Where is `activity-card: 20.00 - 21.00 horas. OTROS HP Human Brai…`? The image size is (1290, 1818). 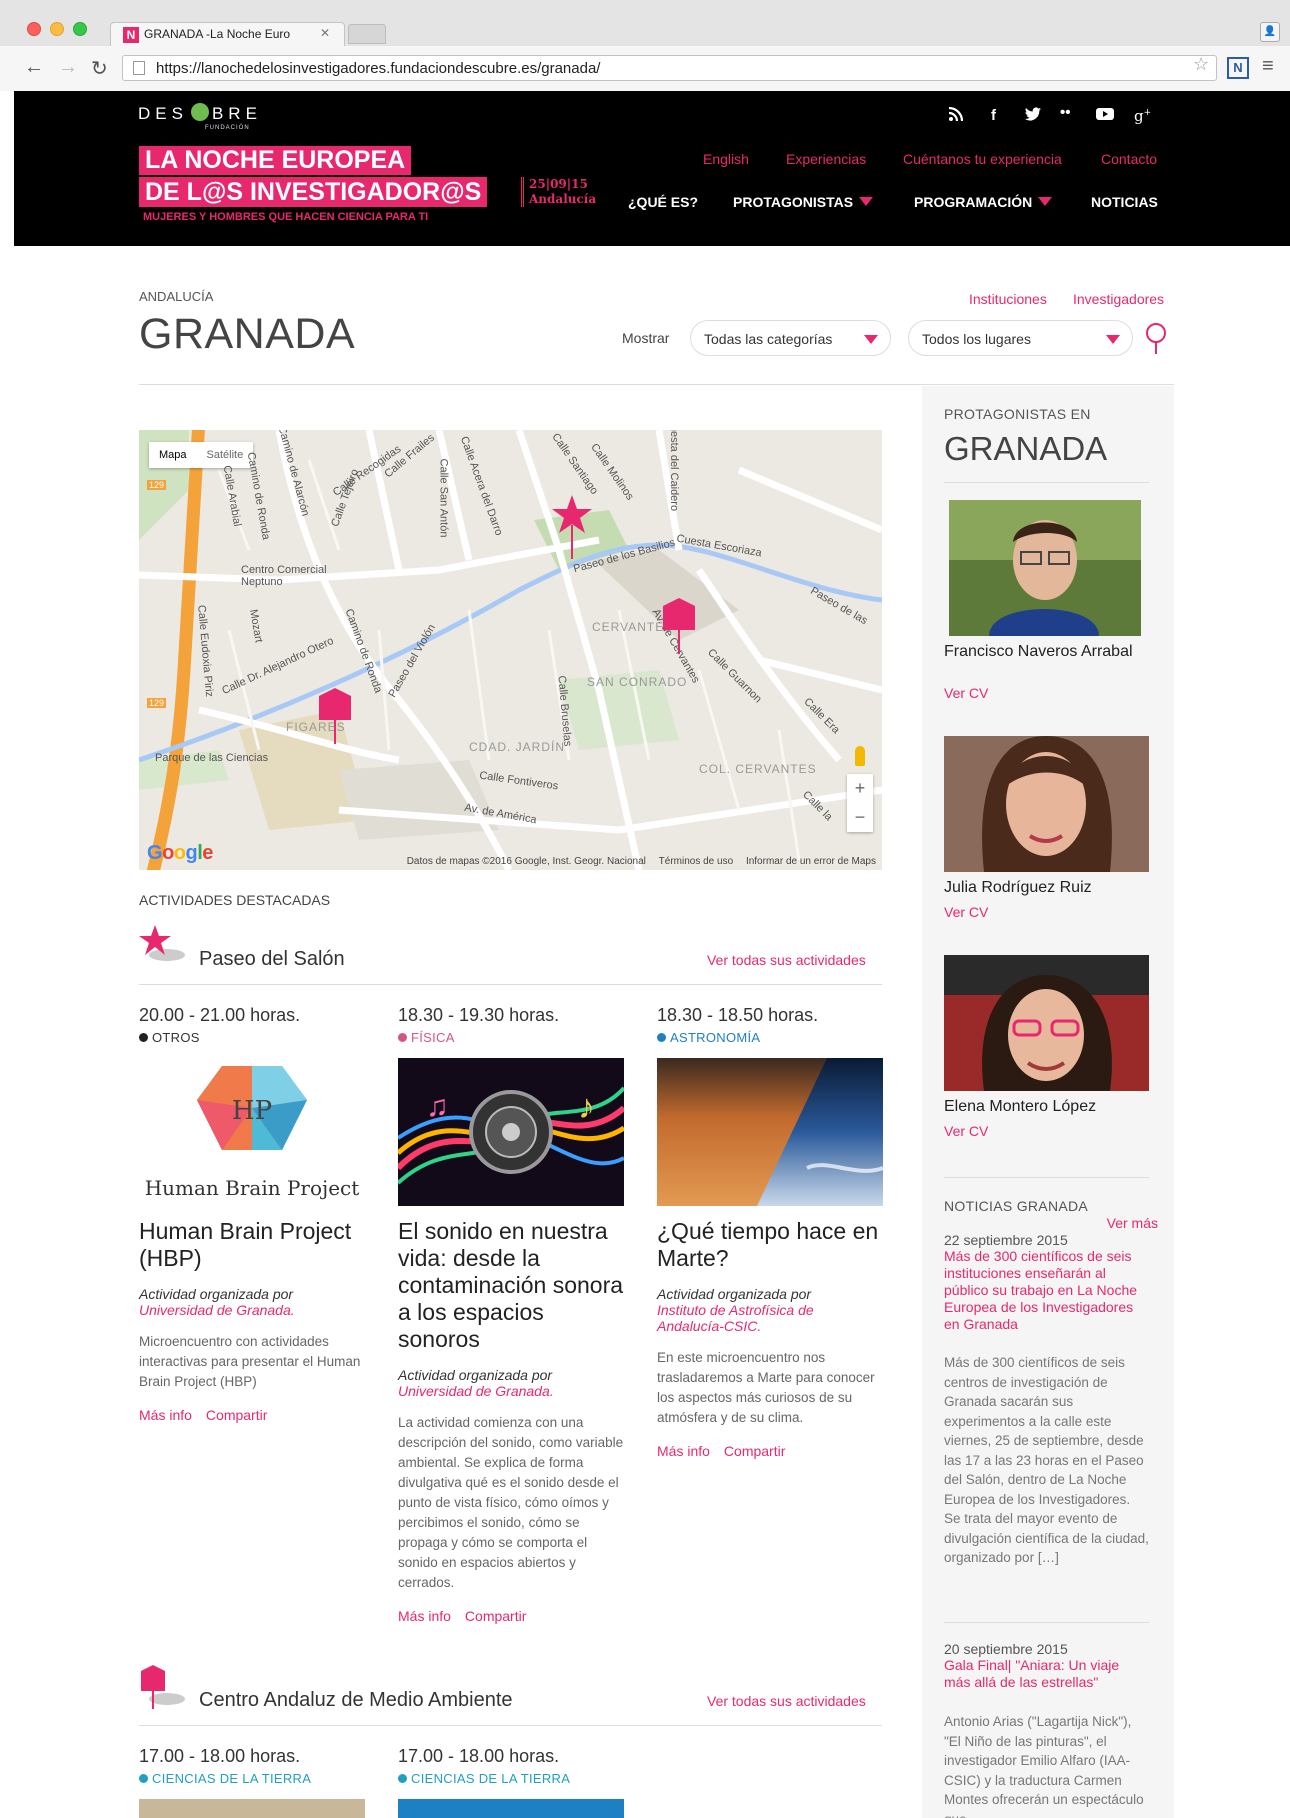 activity-card: 20.00 - 21.00 horas. OTROS HP Human Brai… is located at coordinates (252, 1214).